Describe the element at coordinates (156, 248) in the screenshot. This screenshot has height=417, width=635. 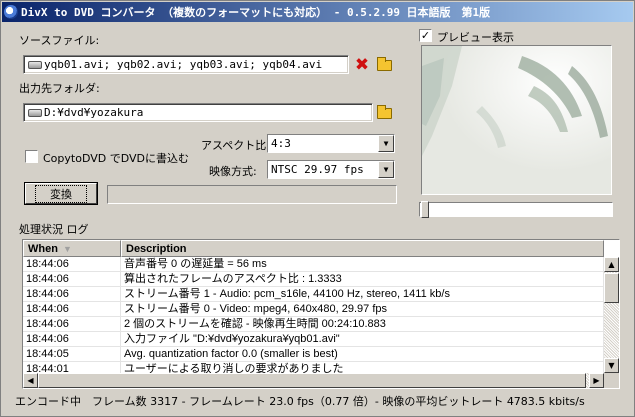
I see `column-description-label: Description` at that location.